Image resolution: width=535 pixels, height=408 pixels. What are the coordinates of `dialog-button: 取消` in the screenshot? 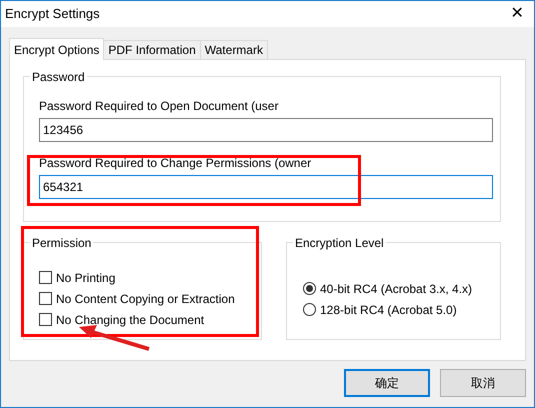 It's located at (483, 383).